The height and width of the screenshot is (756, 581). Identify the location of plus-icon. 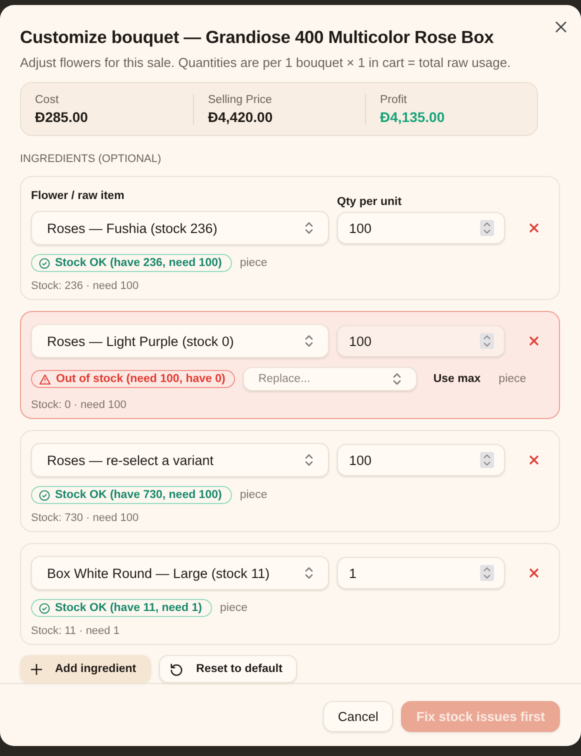
(36, 669).